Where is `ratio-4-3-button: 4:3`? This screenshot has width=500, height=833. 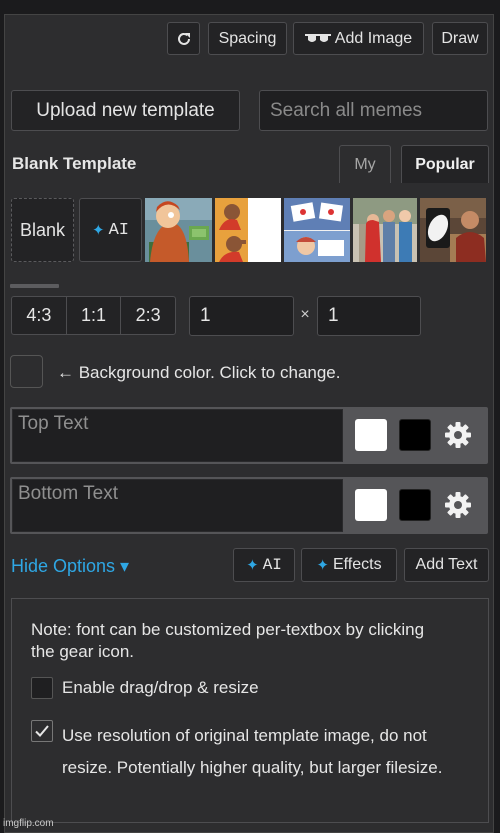 ratio-4-3-button: 4:3 is located at coordinates (39, 315).